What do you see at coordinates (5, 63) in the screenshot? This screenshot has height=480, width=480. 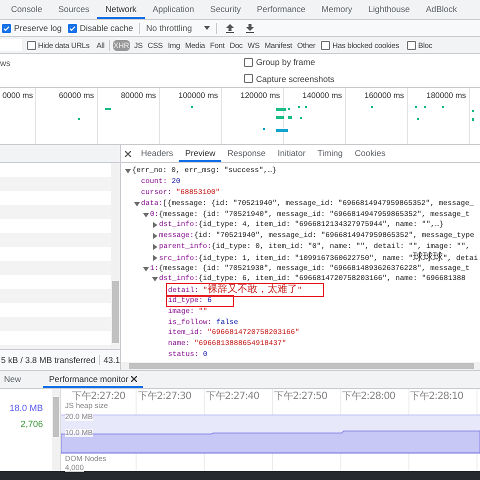 I see `option-text: ws` at bounding box center [5, 63].